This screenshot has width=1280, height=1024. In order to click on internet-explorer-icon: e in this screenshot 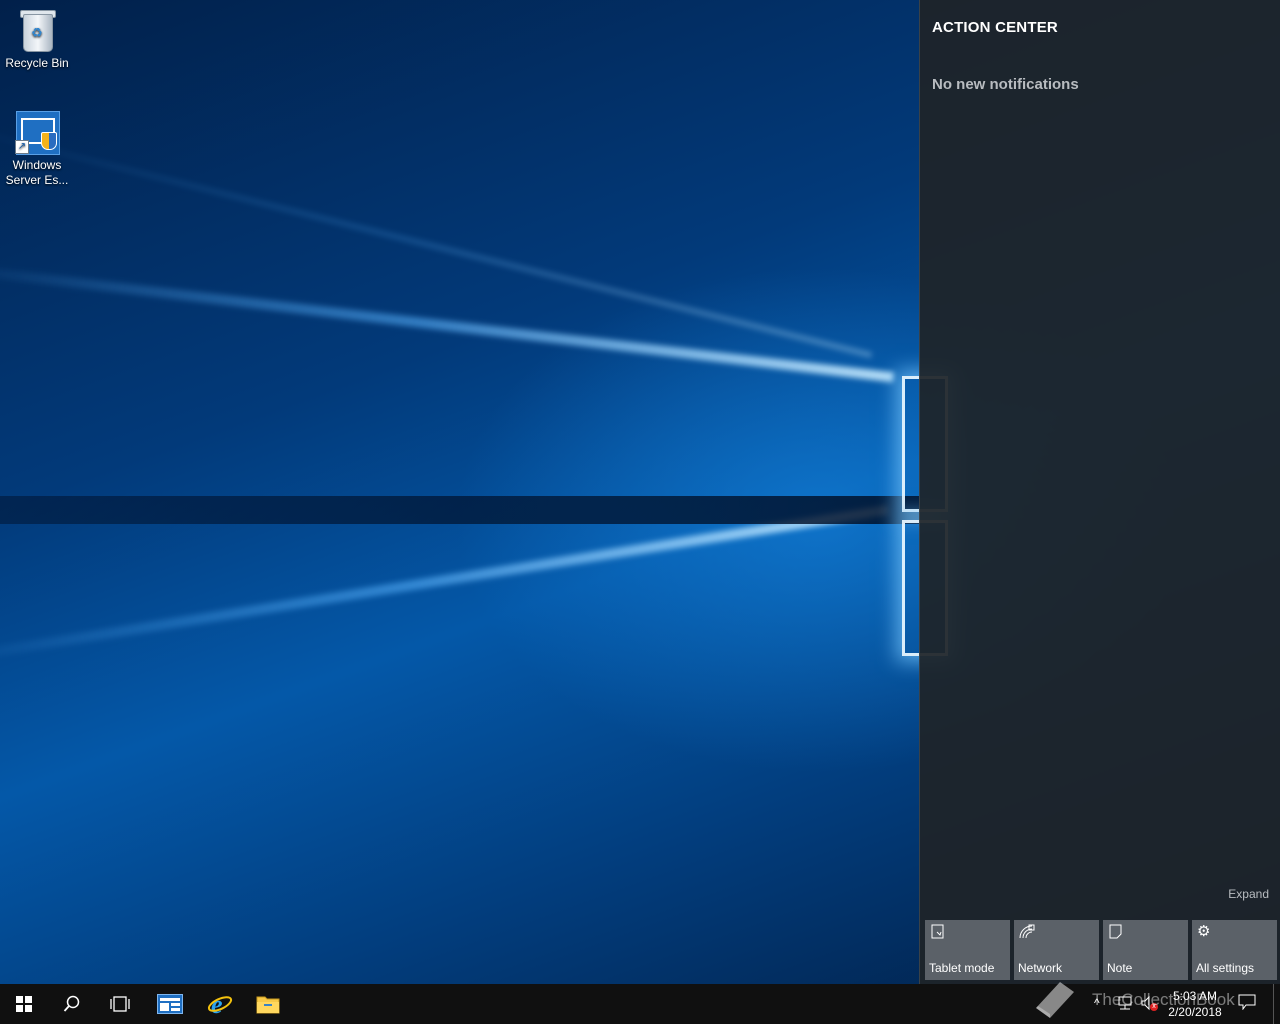, I will do `click(220, 1004)`.